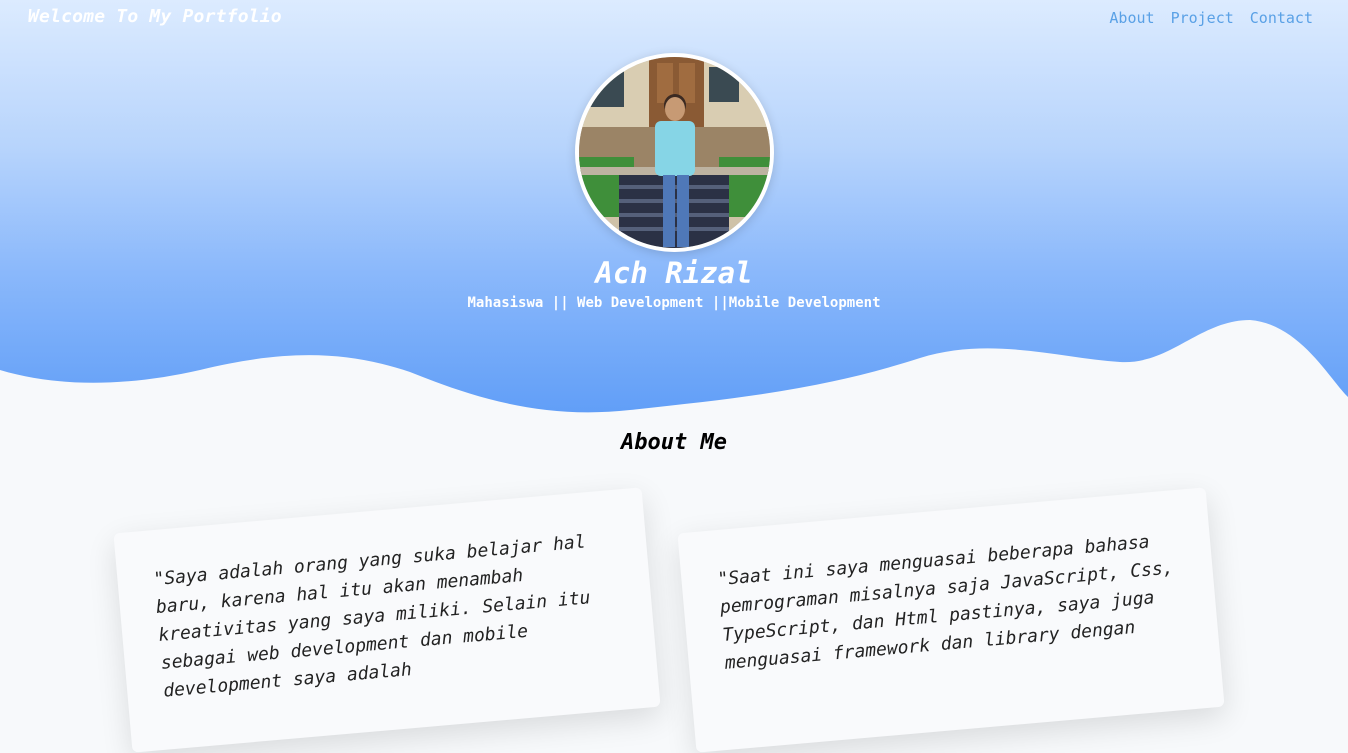 The height and width of the screenshot is (753, 1348). Describe the element at coordinates (674, 273) in the screenshot. I see `profile-name: Ach Rizal` at that location.